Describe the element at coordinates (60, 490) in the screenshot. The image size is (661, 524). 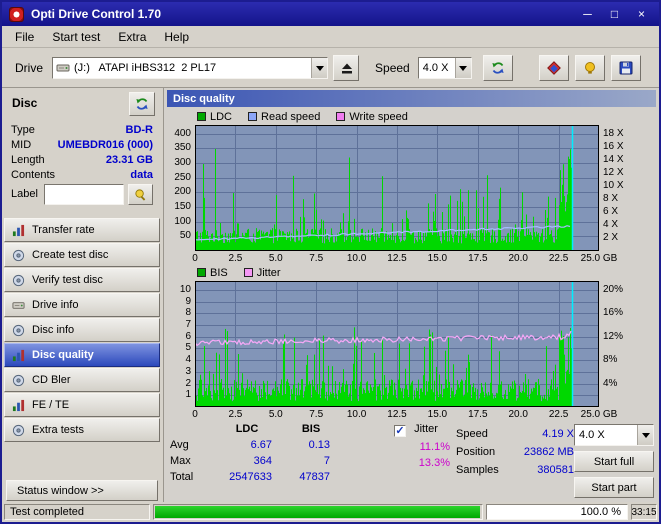
I see `status-window-label: Status window >>` at that location.